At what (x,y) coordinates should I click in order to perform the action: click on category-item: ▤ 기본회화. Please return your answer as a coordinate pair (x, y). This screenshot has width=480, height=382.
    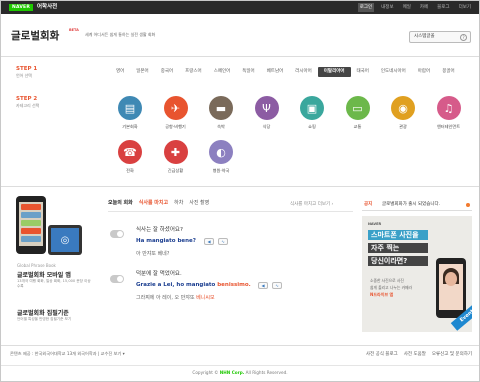
    Looking at the image, I should click on (130, 113).